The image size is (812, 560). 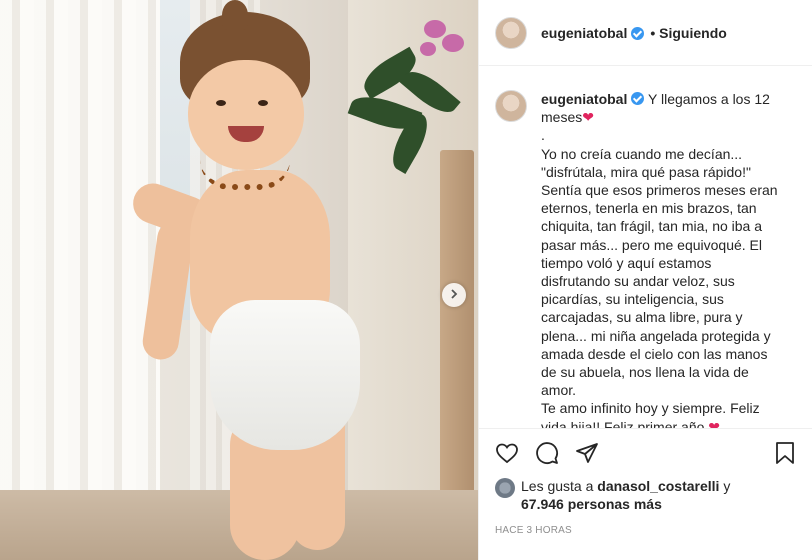 I want to click on caption-line: amor., so click(x=559, y=390).